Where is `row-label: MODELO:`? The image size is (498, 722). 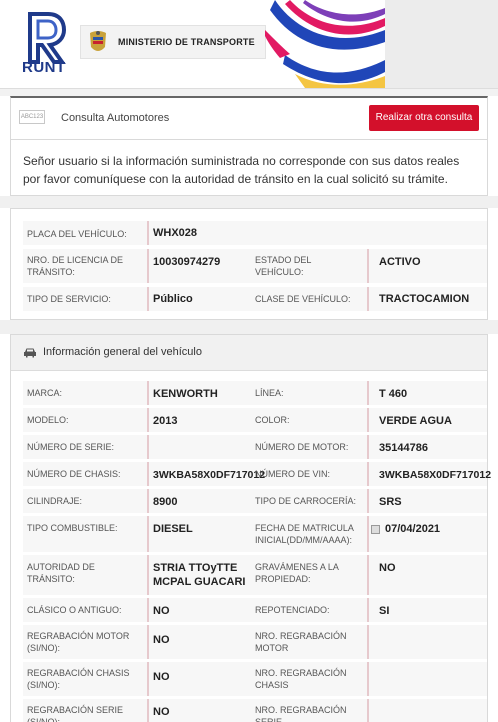
row-label: MODELO: is located at coordinates (48, 420).